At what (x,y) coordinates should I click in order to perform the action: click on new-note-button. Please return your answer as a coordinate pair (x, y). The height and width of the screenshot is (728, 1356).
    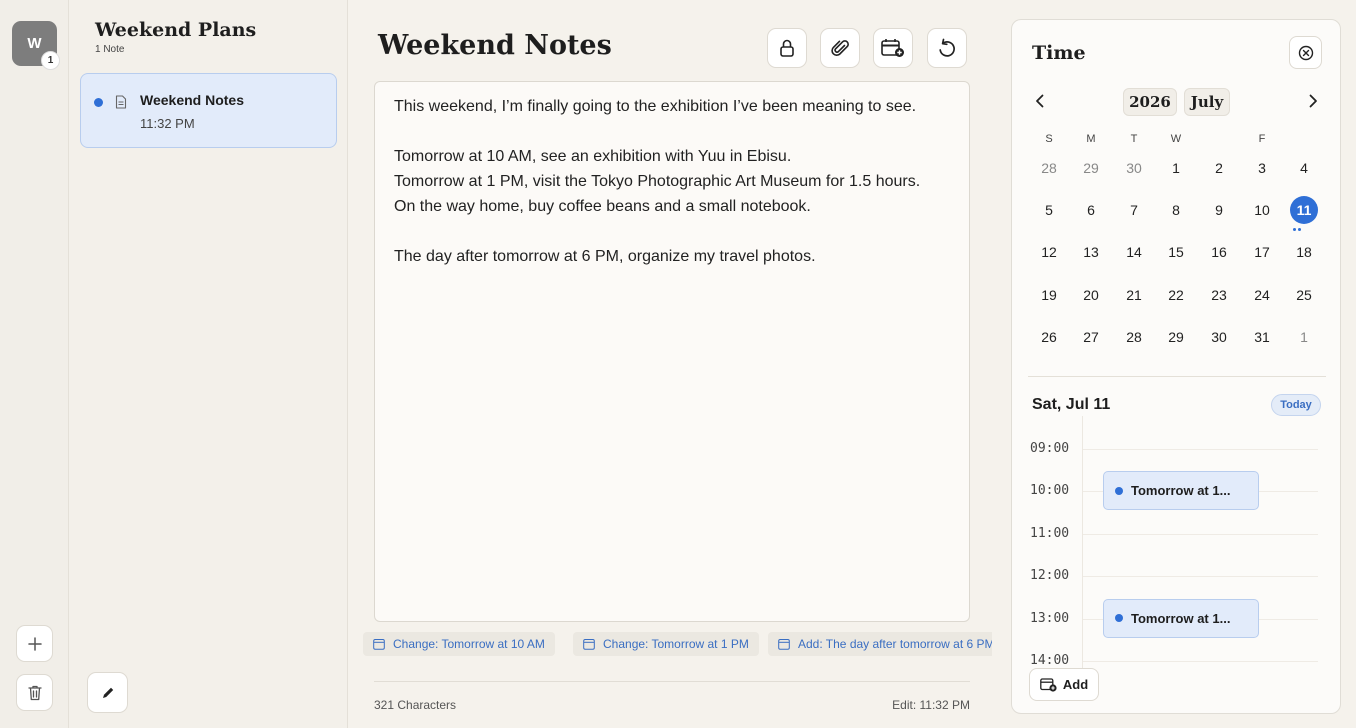
    Looking at the image, I should click on (107, 692).